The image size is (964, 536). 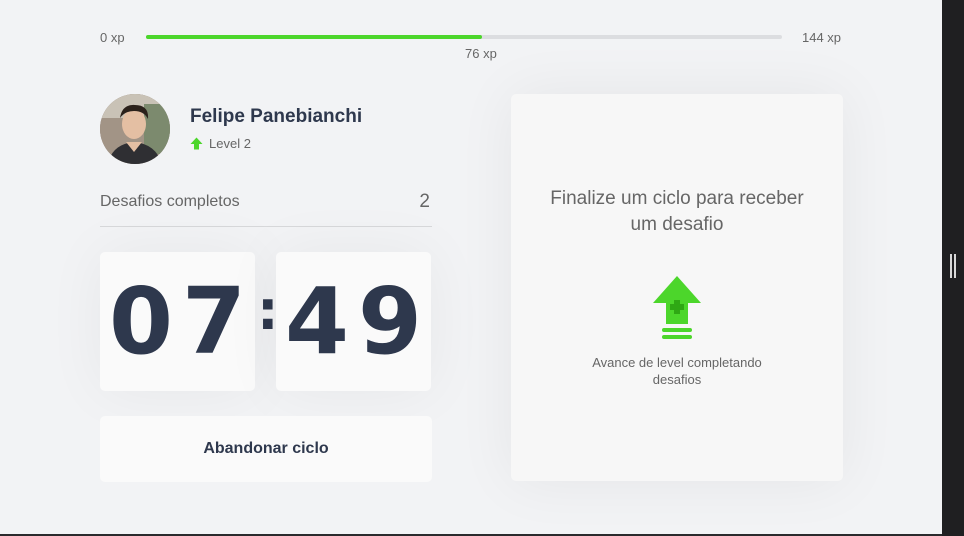 I want to click on countdown-digit: 0, so click(x=140, y=321).